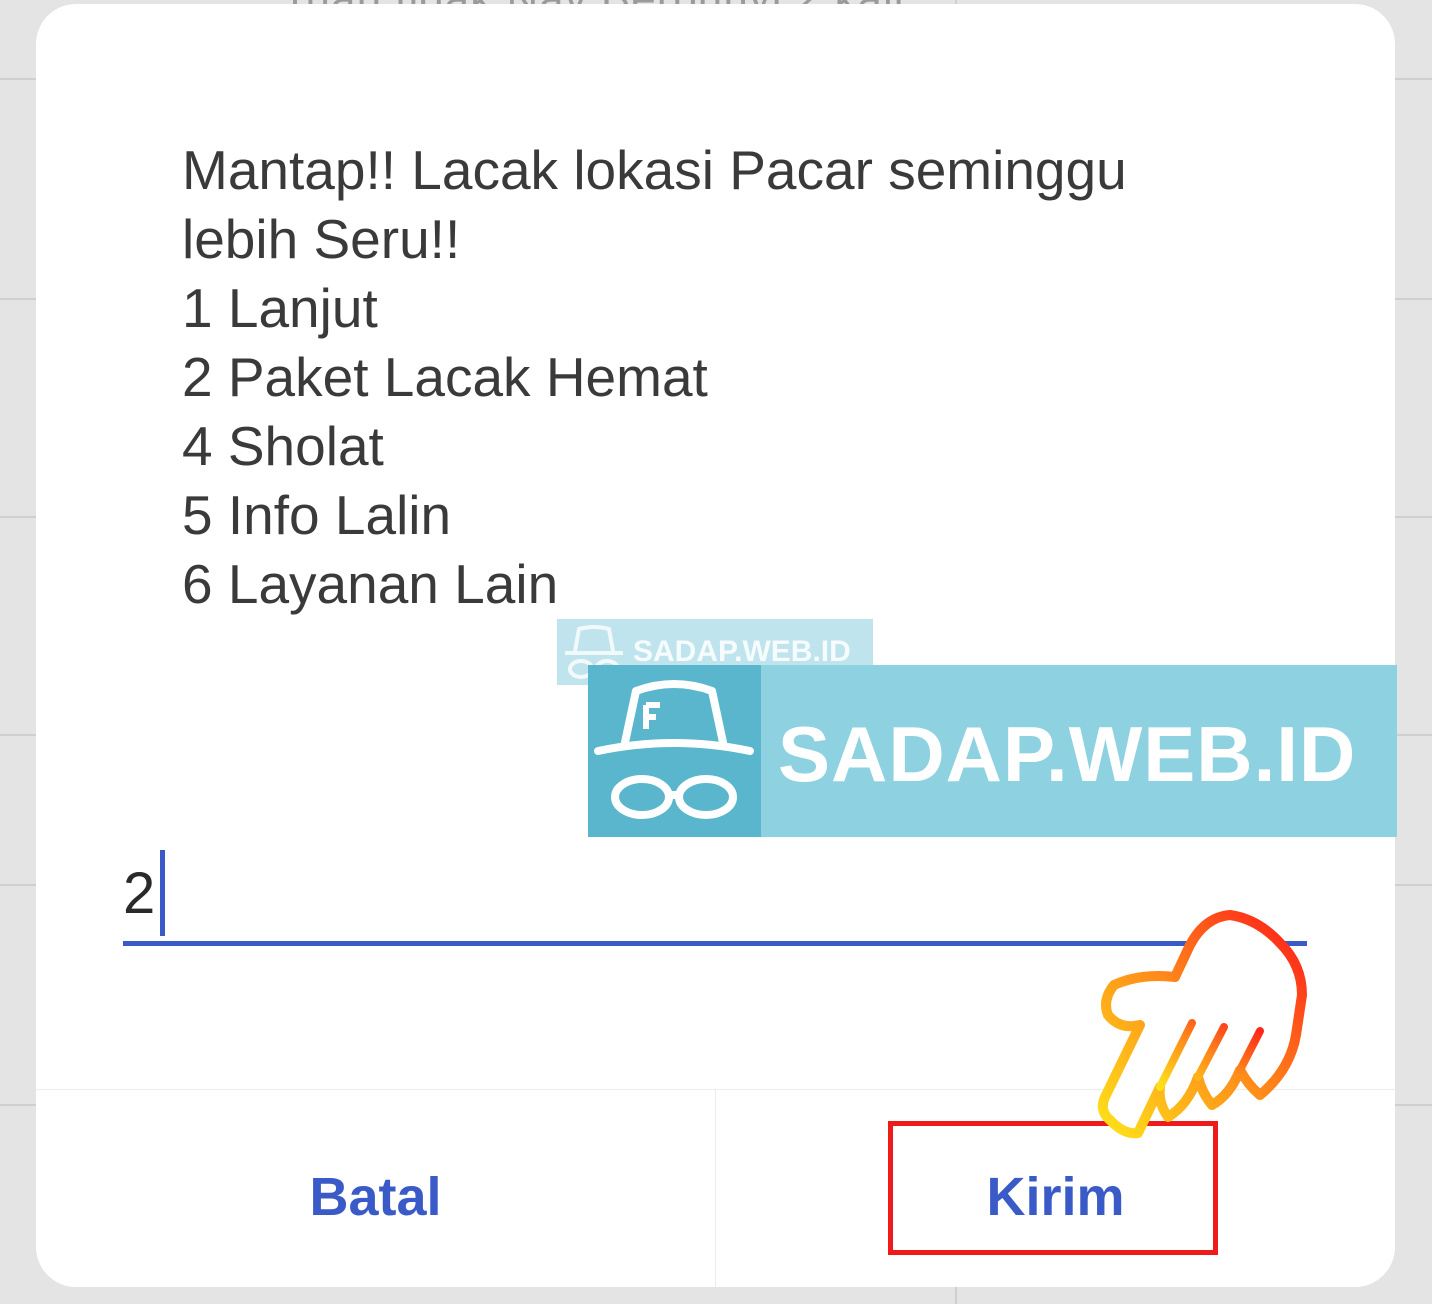 The height and width of the screenshot is (1304, 1432). Describe the element at coordinates (283, 446) in the screenshot. I see `menu-option-sholat: 4 Sholat` at that location.